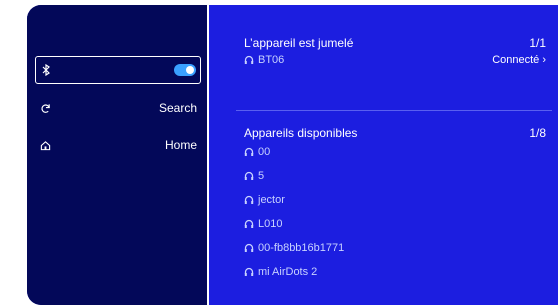 The height and width of the screenshot is (305, 558). I want to click on device-name: BT06, so click(271, 60).